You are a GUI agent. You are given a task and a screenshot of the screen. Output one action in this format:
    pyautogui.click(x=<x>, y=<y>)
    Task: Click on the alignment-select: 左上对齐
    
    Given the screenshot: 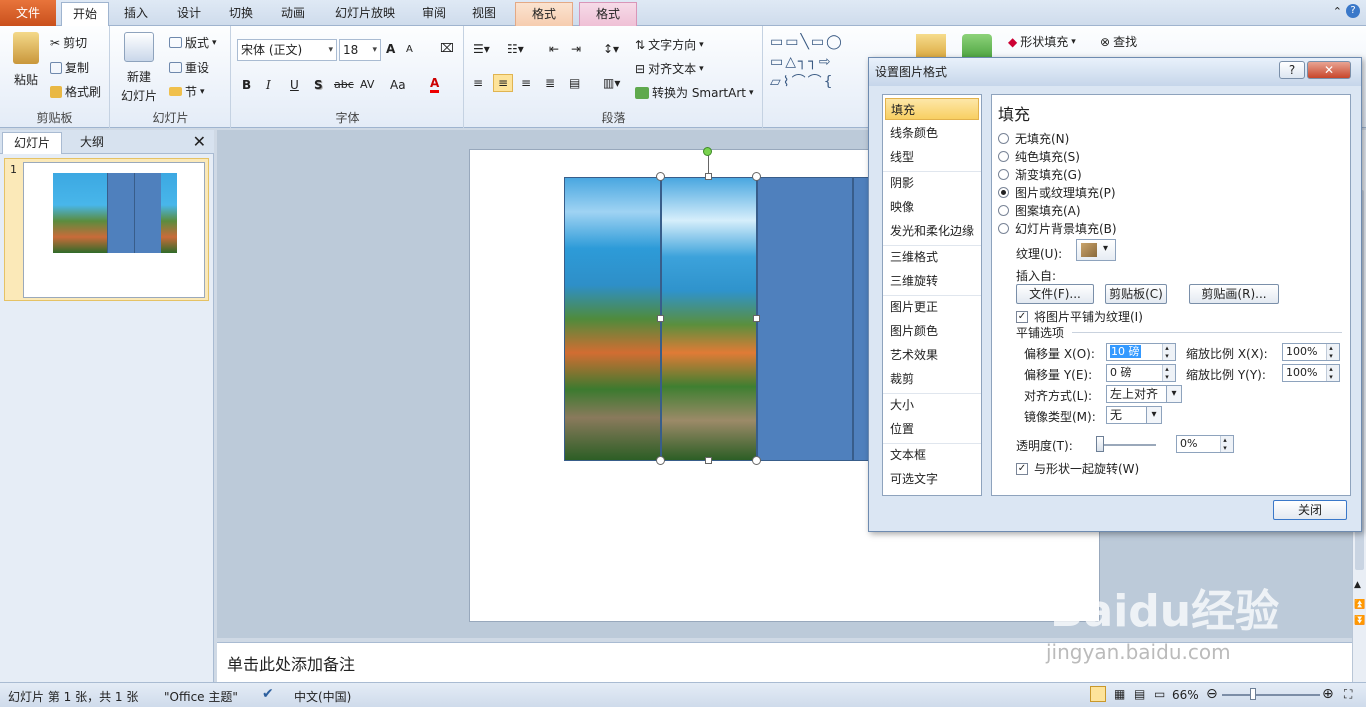 What is the action you would take?
    pyautogui.click(x=1144, y=394)
    